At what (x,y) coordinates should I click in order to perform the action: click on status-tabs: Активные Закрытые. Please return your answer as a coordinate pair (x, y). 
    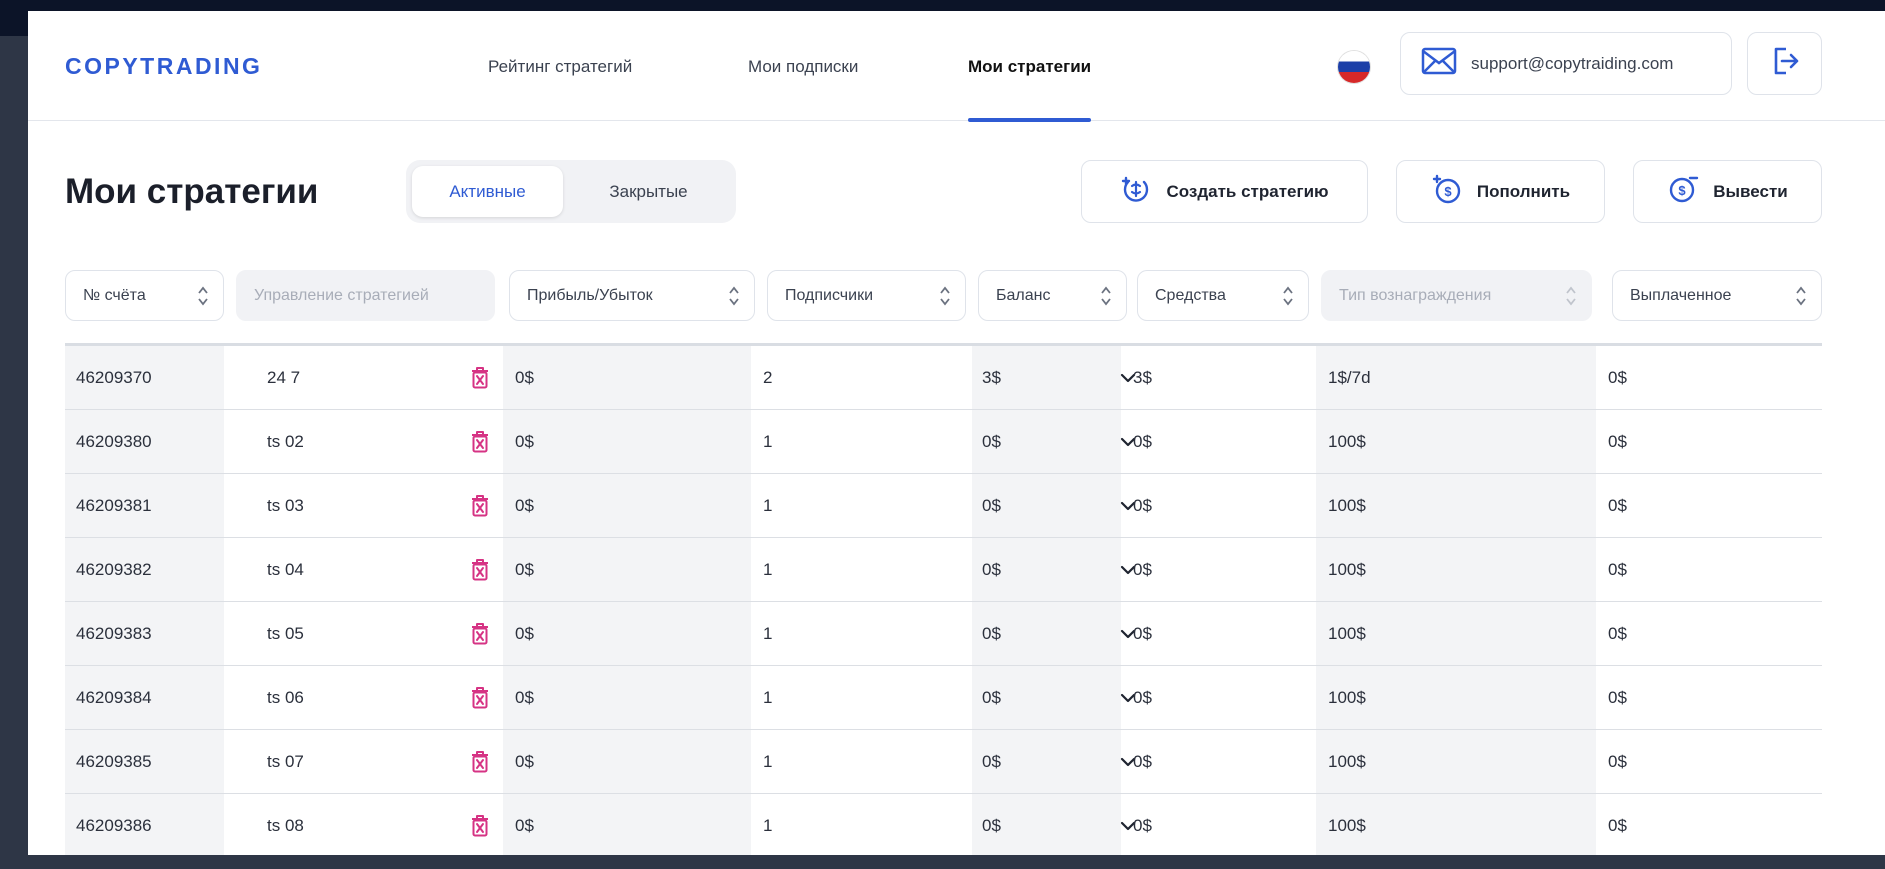
    Looking at the image, I should click on (571, 191).